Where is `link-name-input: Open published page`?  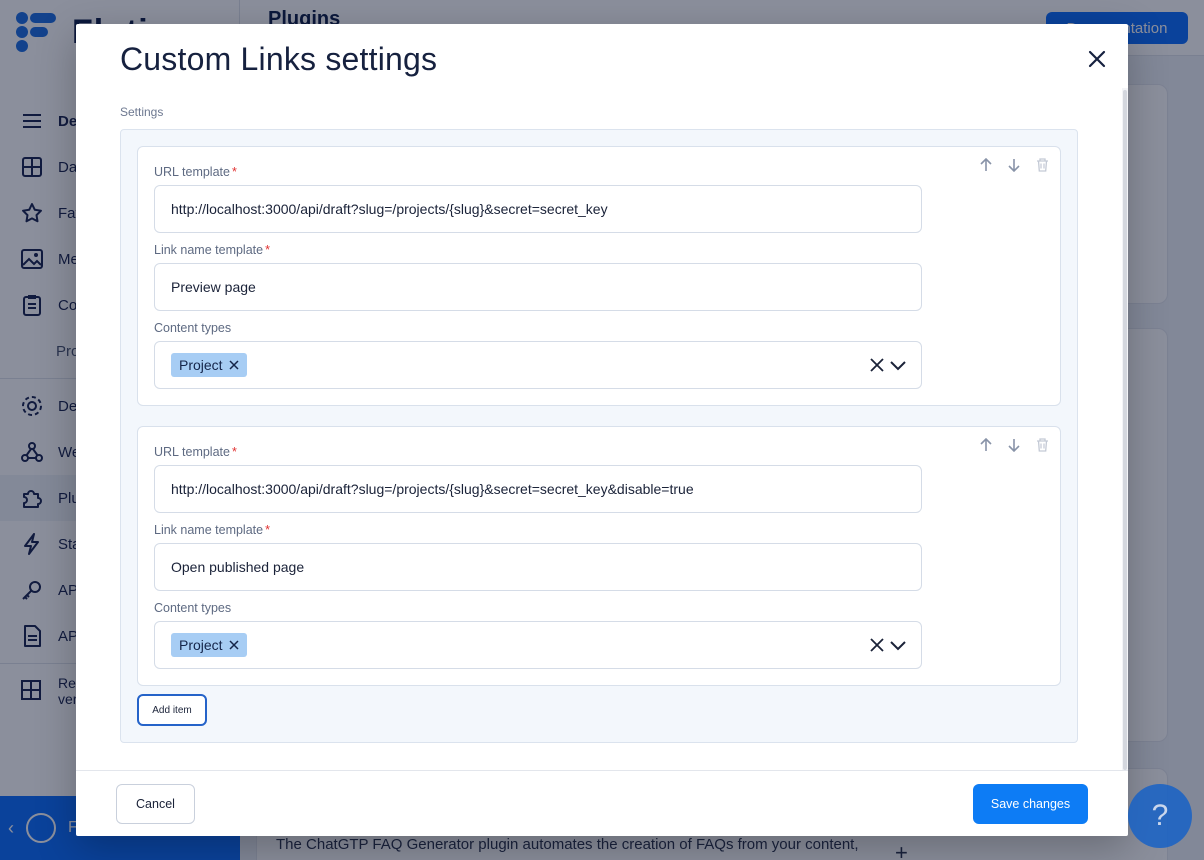
link-name-input: Open published page is located at coordinates (538, 567).